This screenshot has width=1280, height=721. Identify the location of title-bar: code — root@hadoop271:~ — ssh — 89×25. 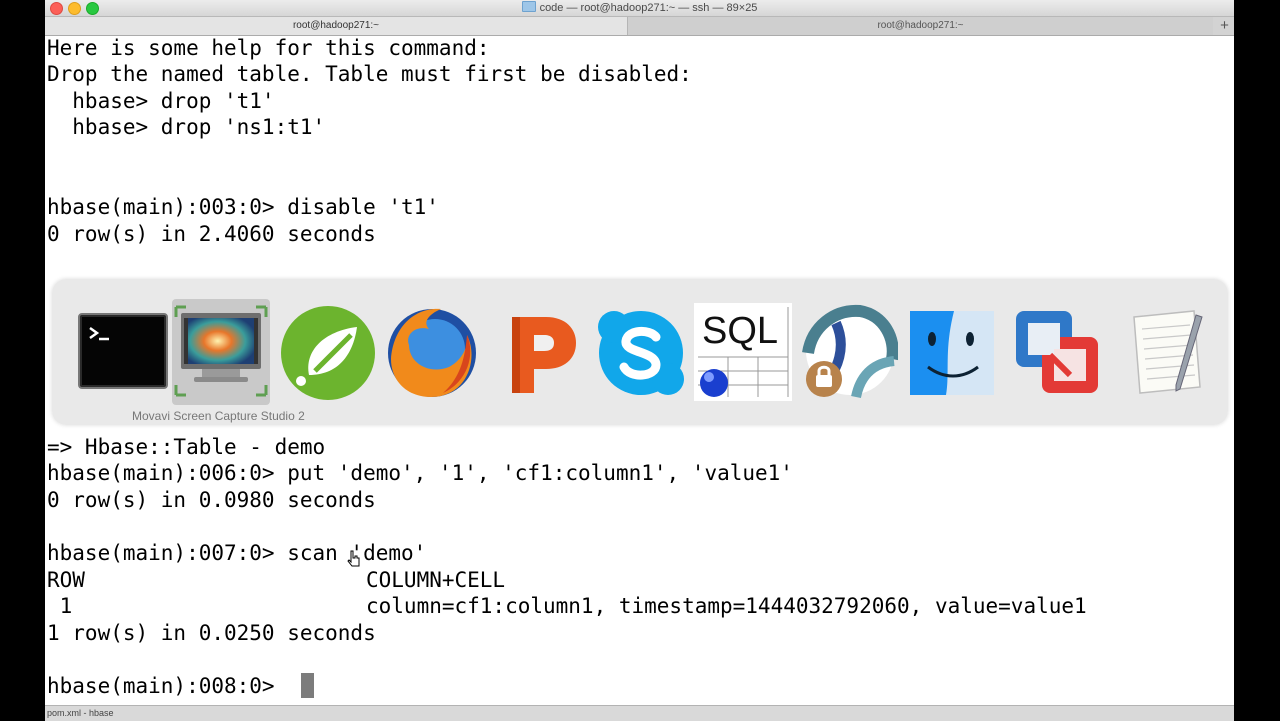
(639, 8).